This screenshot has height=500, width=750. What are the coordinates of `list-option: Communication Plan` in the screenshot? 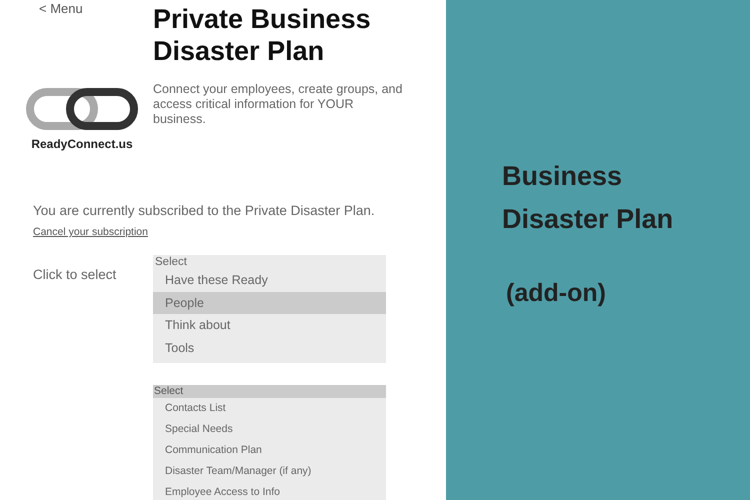 It's located at (269, 450).